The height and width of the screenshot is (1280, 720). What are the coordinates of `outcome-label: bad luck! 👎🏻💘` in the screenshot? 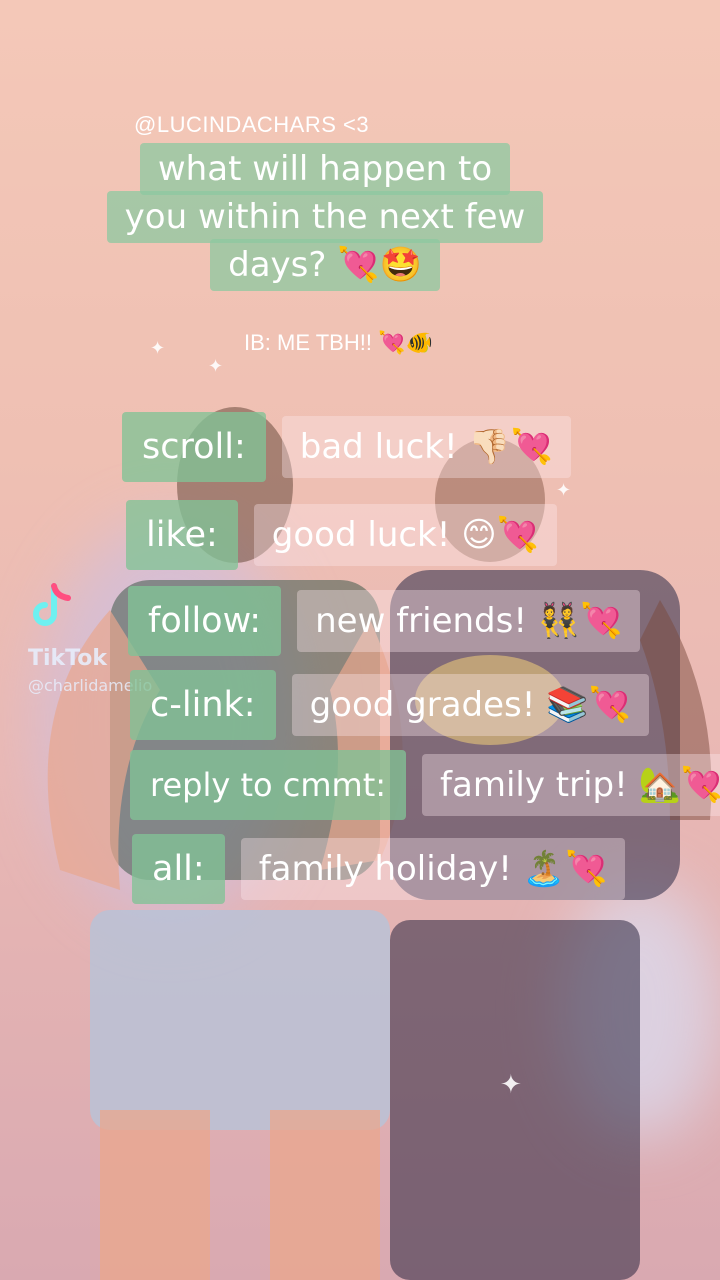 It's located at (426, 447).